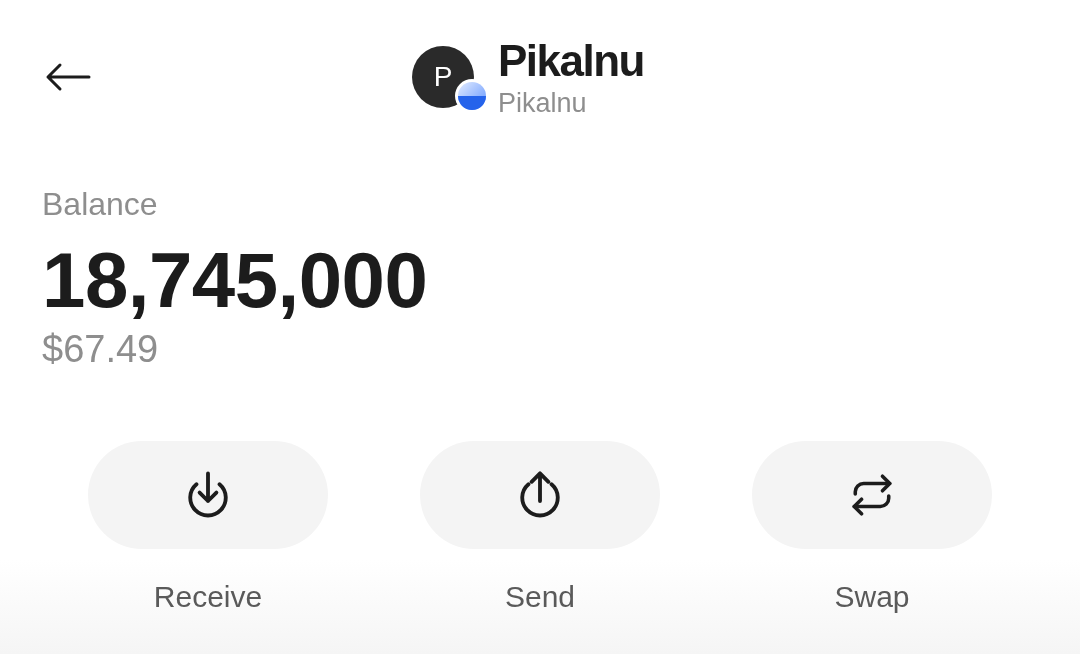 This screenshot has height=654, width=1080. Describe the element at coordinates (208, 597) in the screenshot. I see `action-label: Receive` at that location.